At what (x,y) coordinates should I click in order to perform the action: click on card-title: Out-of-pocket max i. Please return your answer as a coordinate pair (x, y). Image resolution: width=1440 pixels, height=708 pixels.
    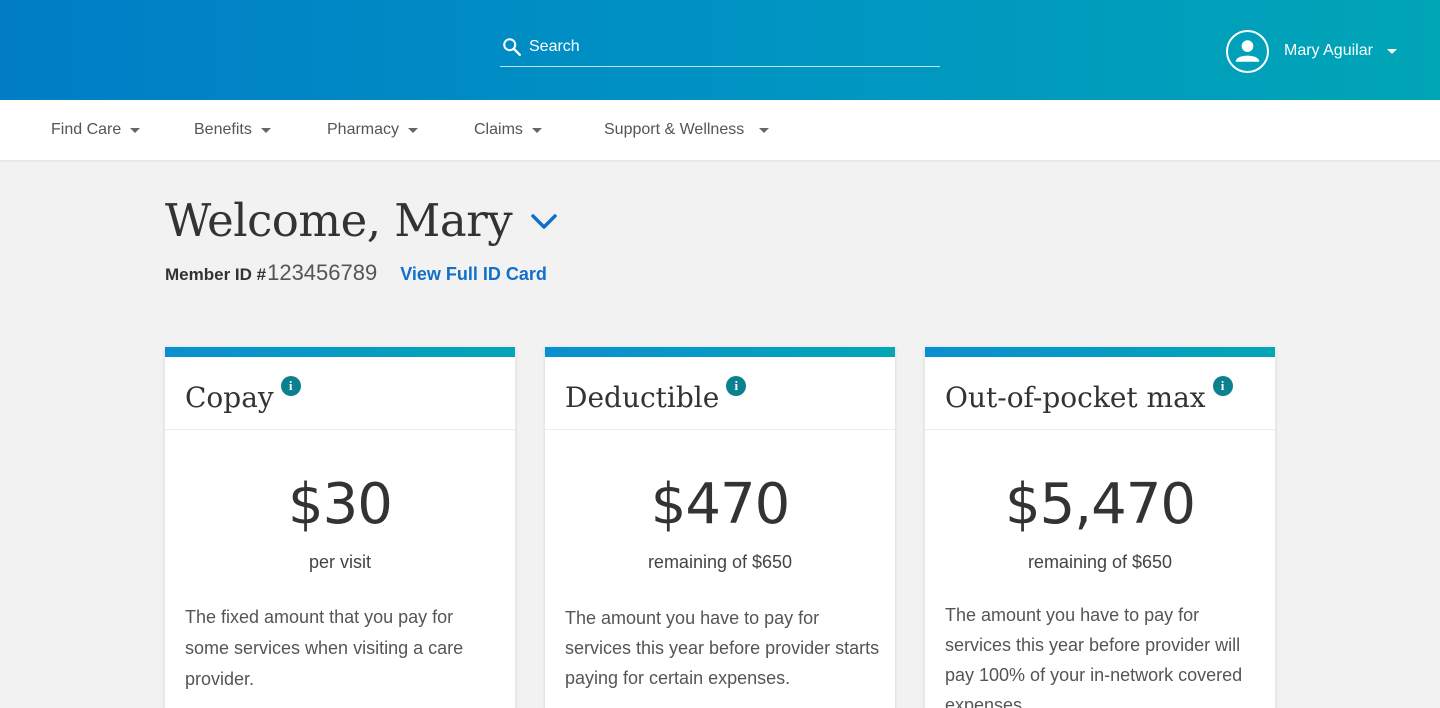
    Looking at the image, I should click on (1089, 395).